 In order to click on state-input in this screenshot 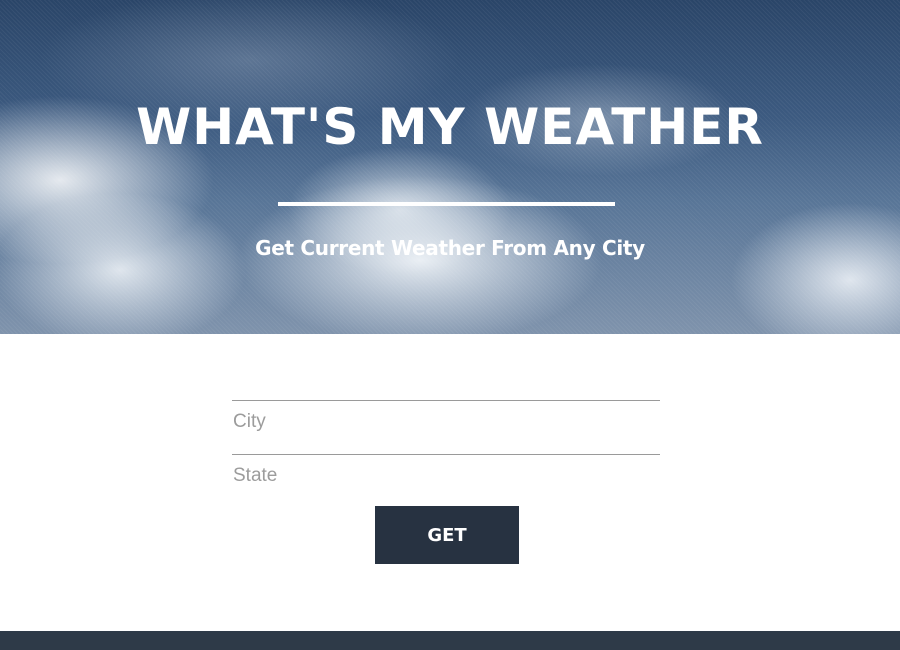, I will do `click(447, 476)`.